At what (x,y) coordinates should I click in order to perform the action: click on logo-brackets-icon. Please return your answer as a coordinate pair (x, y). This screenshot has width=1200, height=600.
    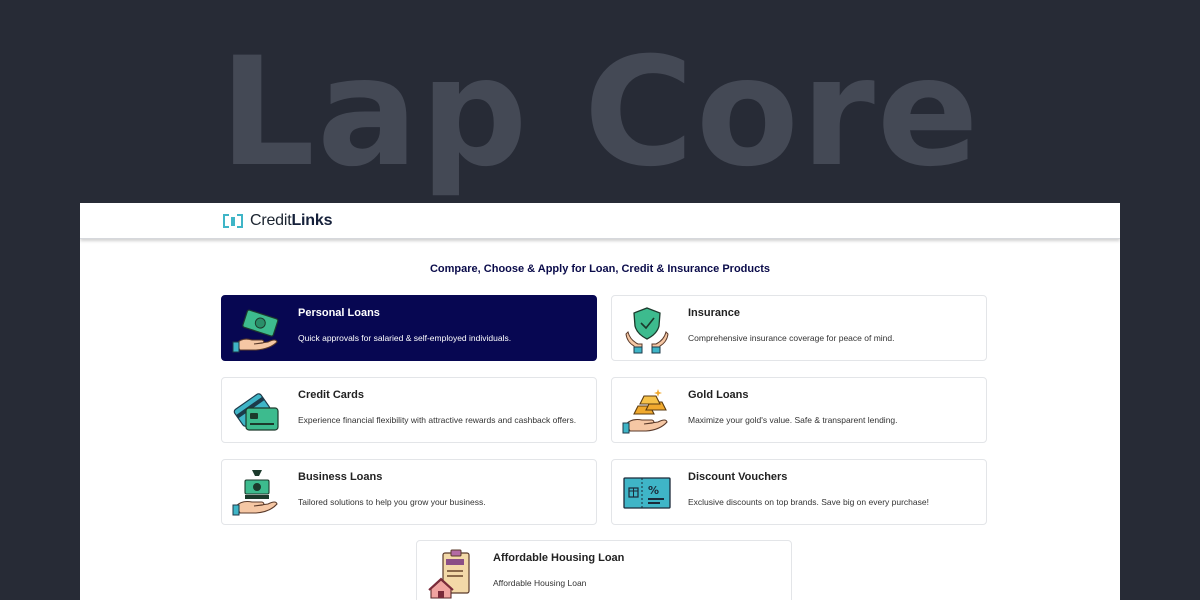
    Looking at the image, I should click on (233, 221).